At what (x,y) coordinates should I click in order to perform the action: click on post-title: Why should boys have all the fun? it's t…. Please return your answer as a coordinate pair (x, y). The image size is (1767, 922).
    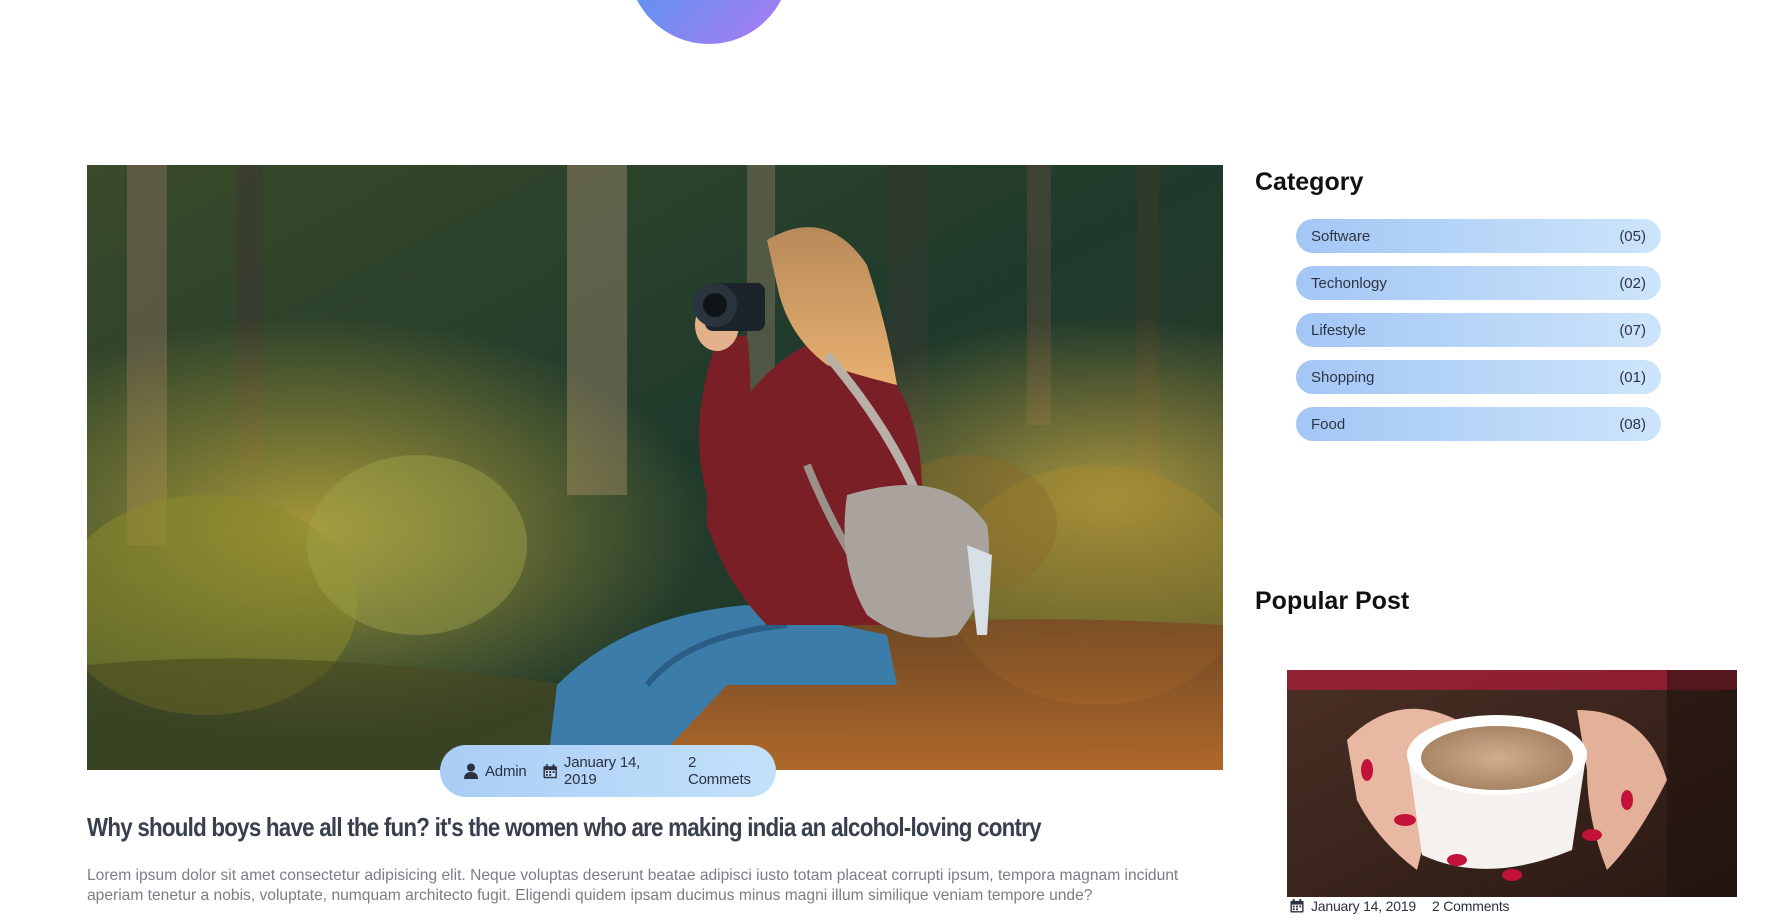
    Looking at the image, I should click on (577, 827).